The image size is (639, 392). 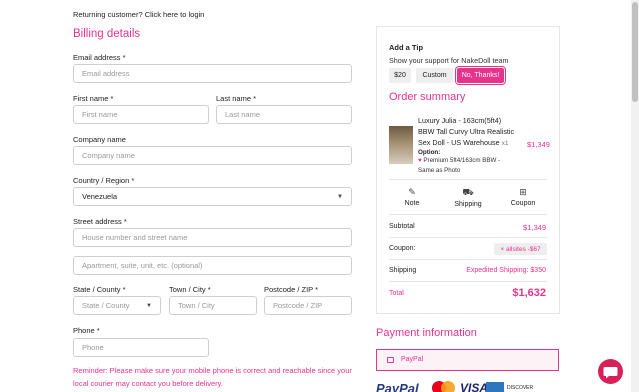 What do you see at coordinates (523, 192) in the screenshot?
I see `coupon-icon: ⊞` at bounding box center [523, 192].